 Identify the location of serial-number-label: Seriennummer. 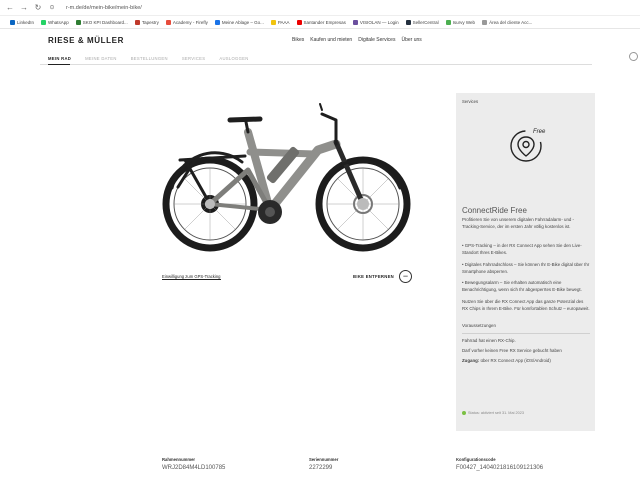
(324, 459).